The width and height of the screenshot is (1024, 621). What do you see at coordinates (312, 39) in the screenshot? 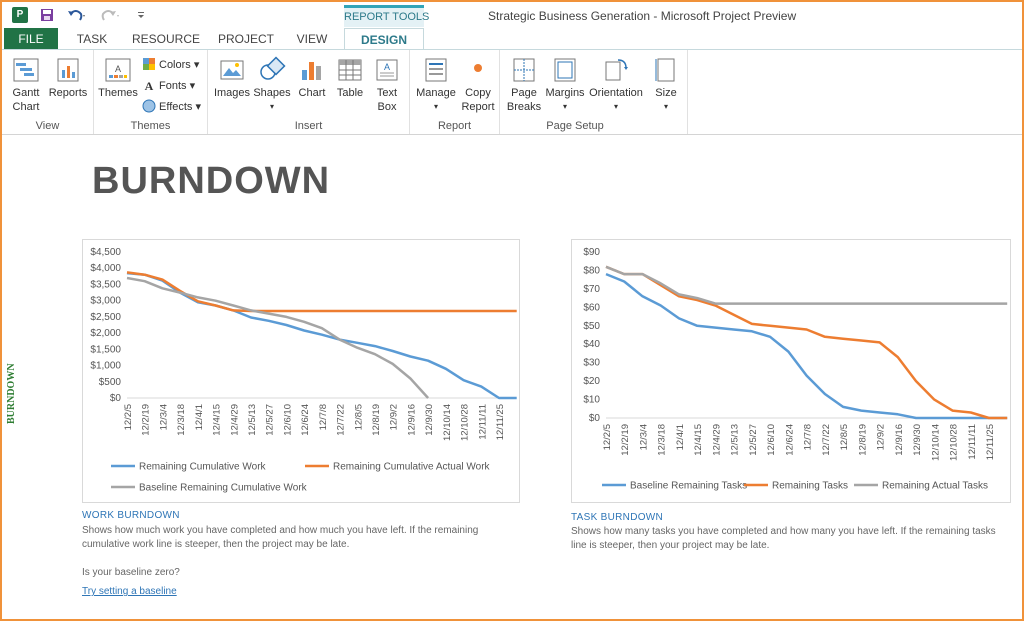
I see `tab-view: VIEW` at bounding box center [312, 39].